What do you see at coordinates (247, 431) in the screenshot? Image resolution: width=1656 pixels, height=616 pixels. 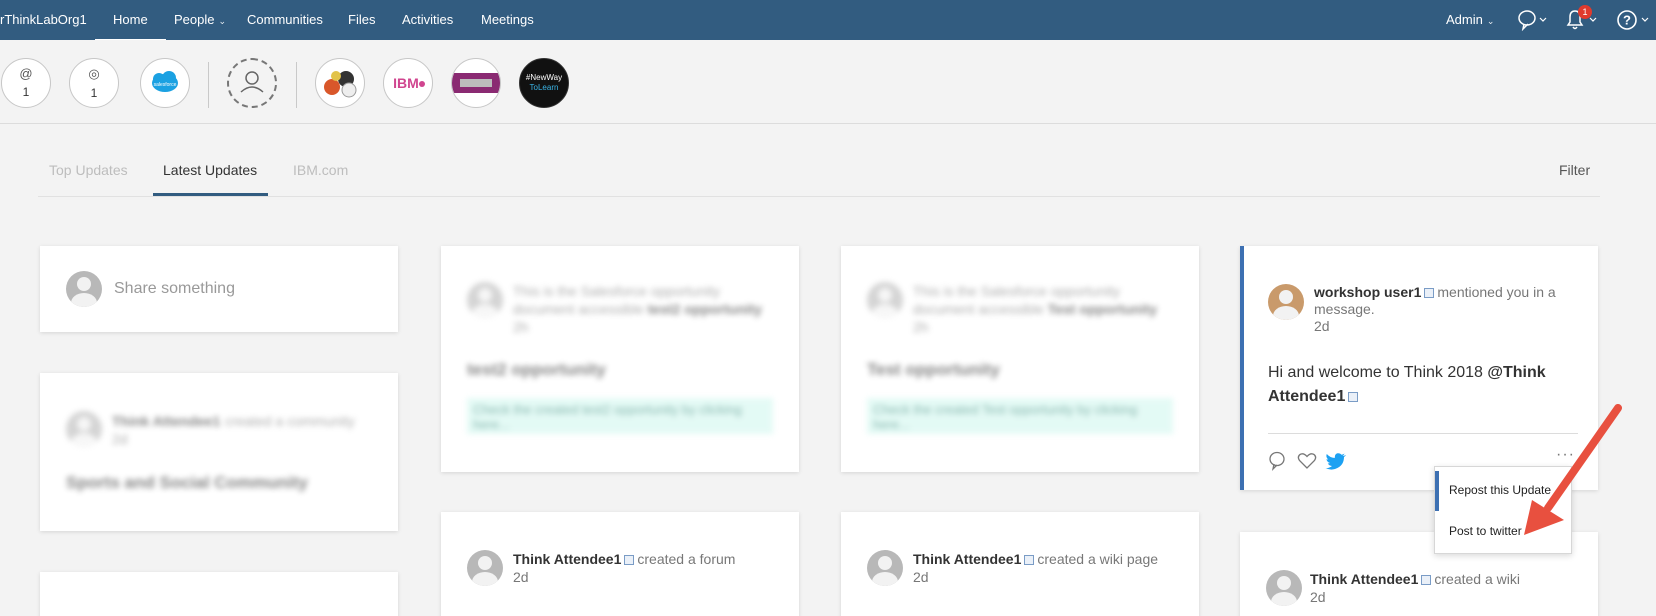 I see `card-header: Think Attendee1 created a community 2d` at bounding box center [247, 431].